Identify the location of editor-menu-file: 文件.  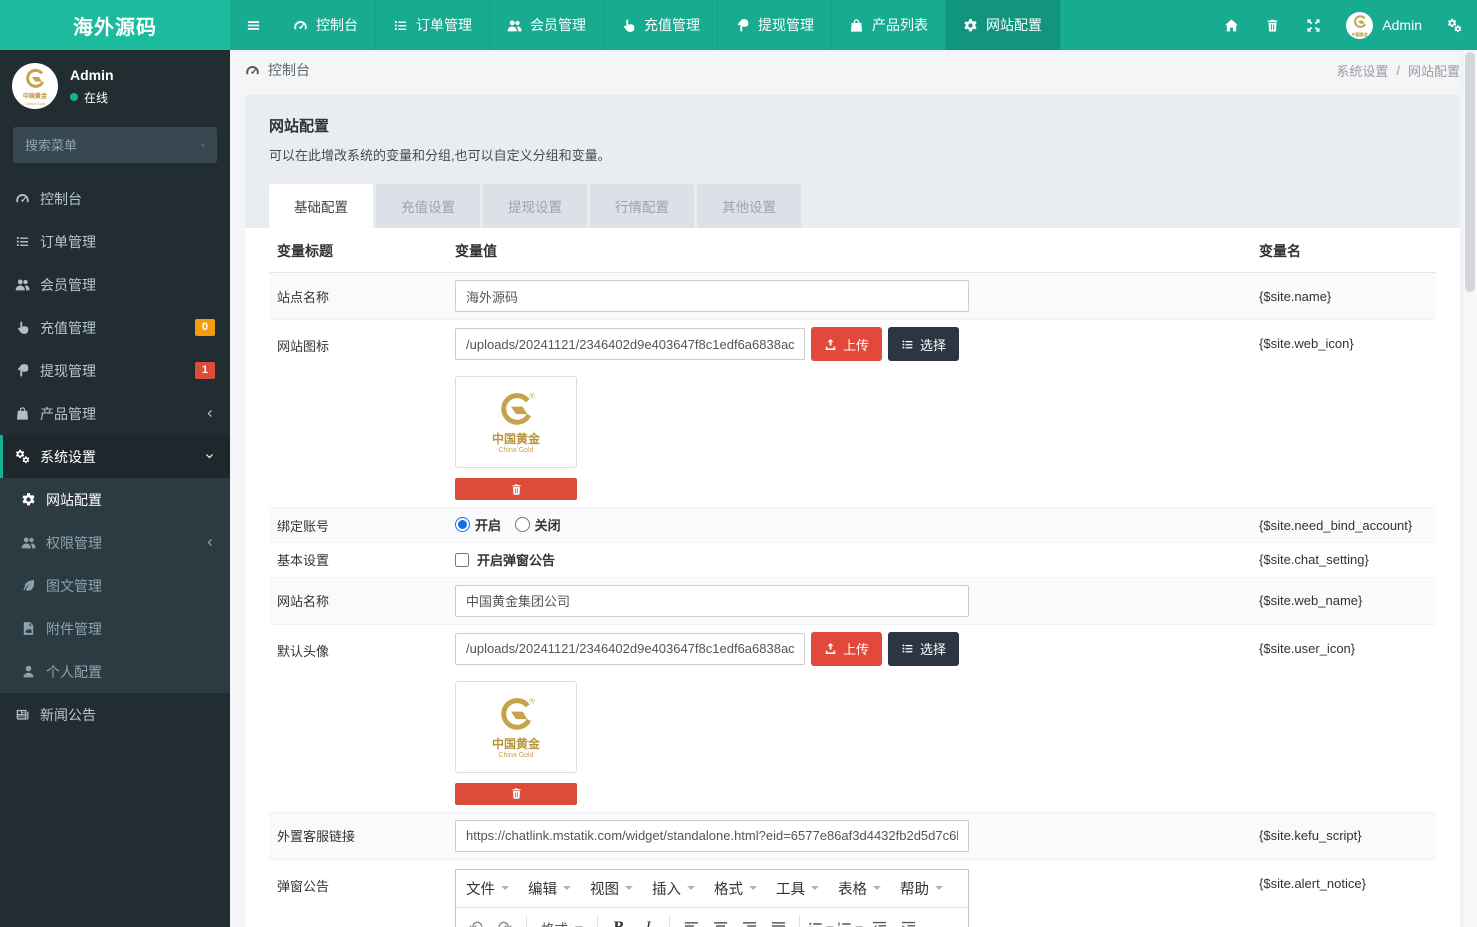
(487, 888).